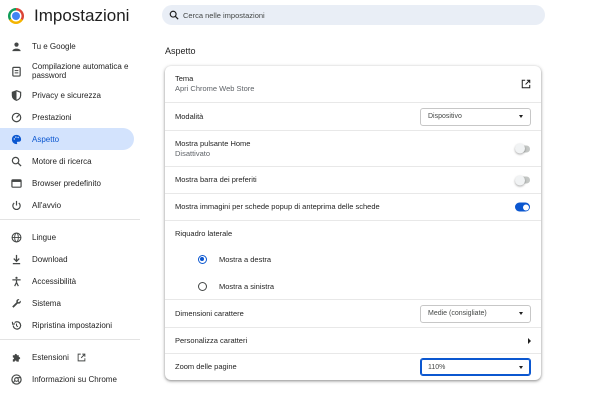  I want to click on side-panel-option-left: Mostra a sinistra, so click(353, 286).